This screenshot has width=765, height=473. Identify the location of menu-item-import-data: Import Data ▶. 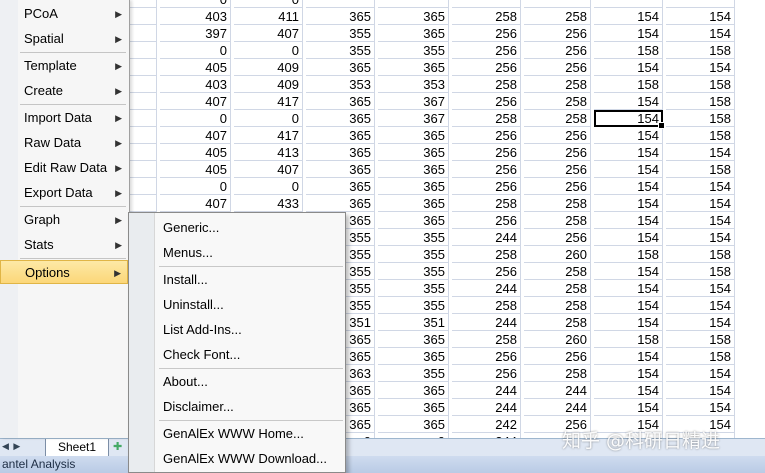
(73, 118).